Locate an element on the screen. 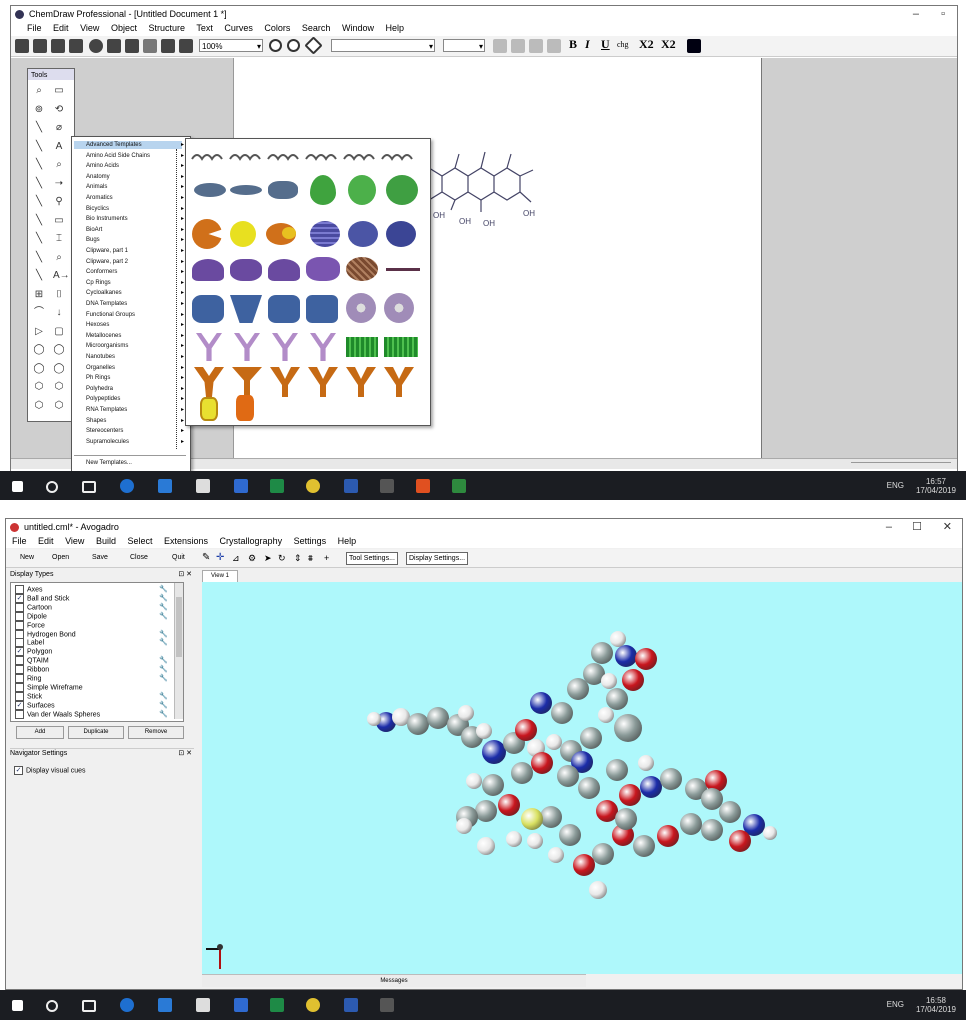  search-icon is located at coordinates (52, 1006).